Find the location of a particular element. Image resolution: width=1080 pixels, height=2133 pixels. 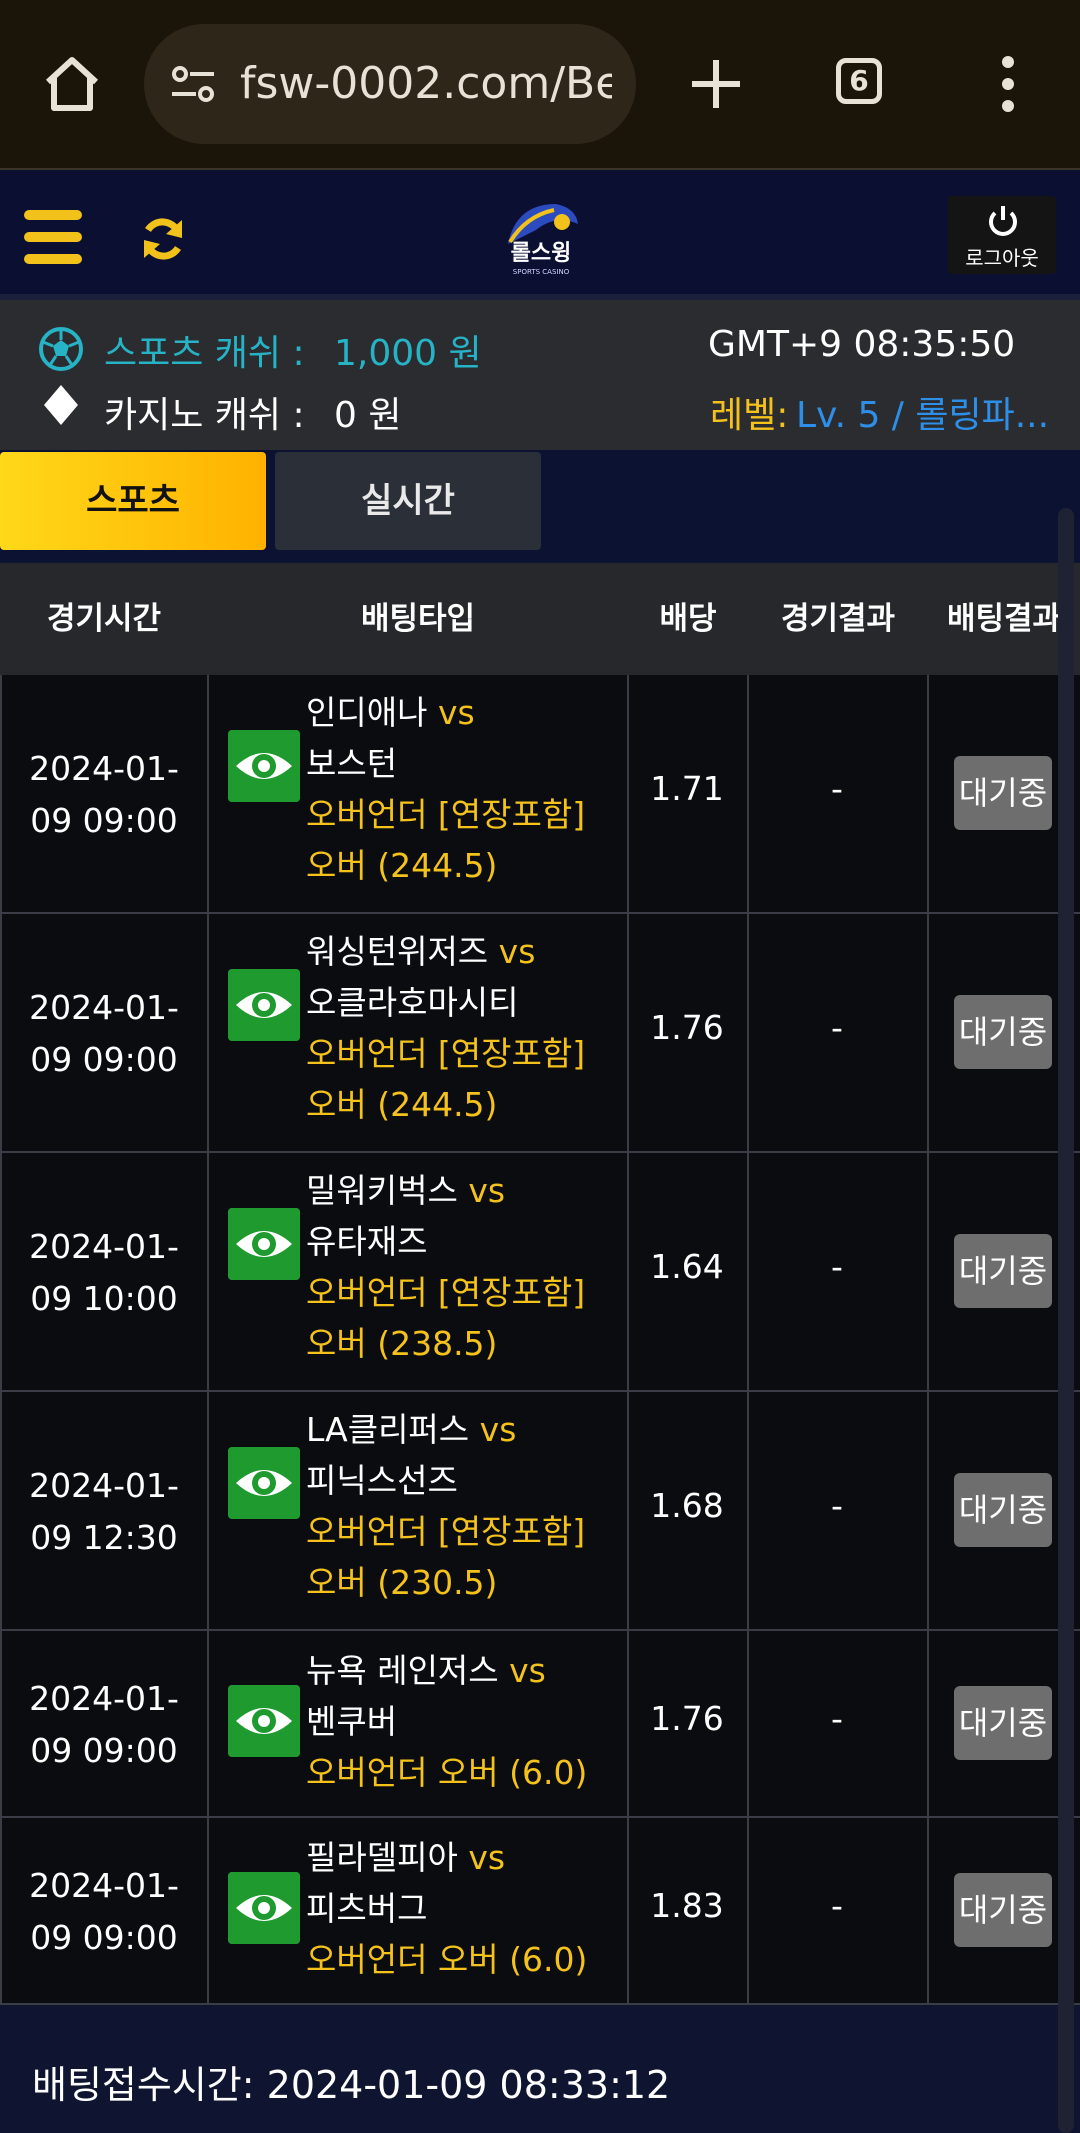

diamond-icon is located at coordinates (61, 405).